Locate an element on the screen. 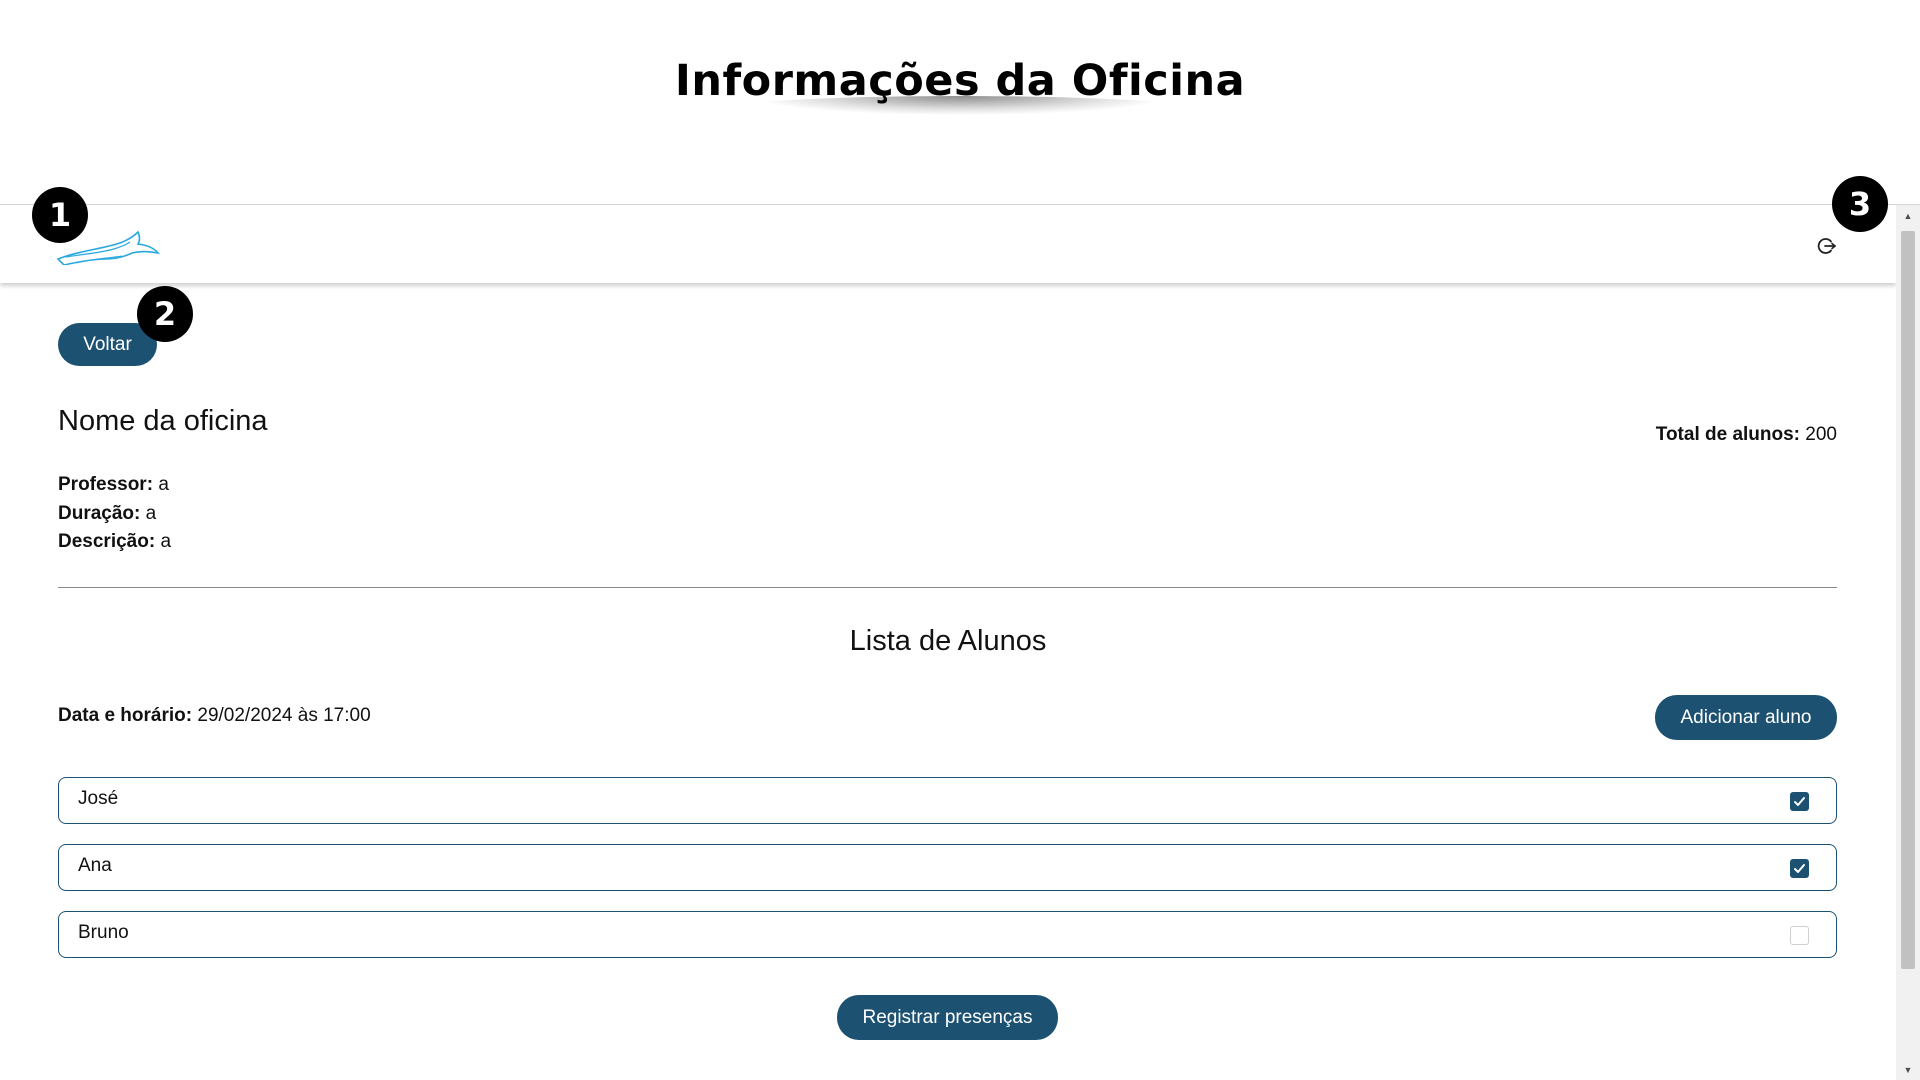 The width and height of the screenshot is (1920, 1080). professor-label: Professor: is located at coordinates (106, 484).